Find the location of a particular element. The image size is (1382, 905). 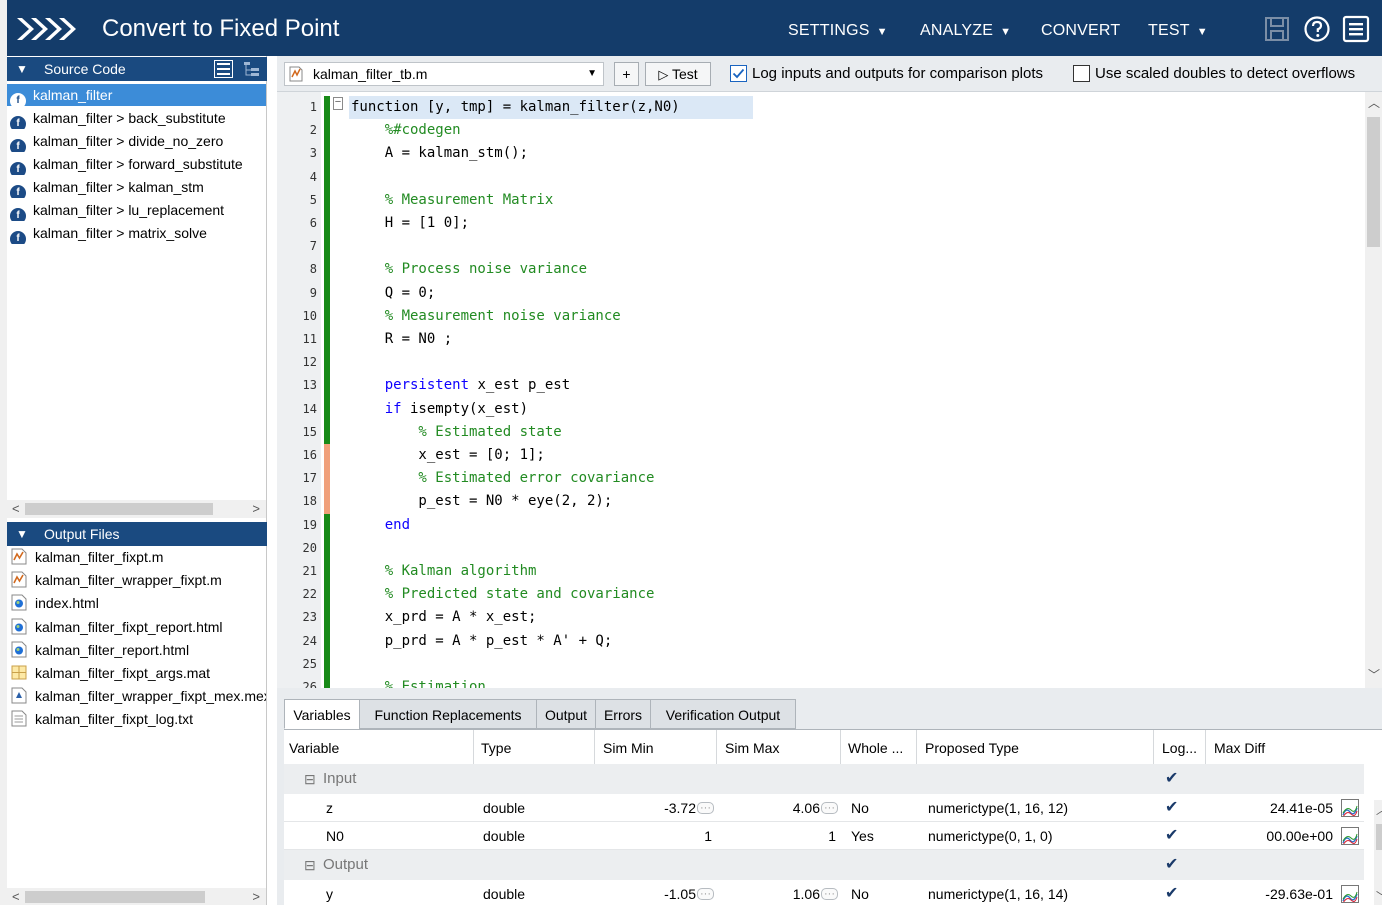

save-icon is located at coordinates (1277, 29).